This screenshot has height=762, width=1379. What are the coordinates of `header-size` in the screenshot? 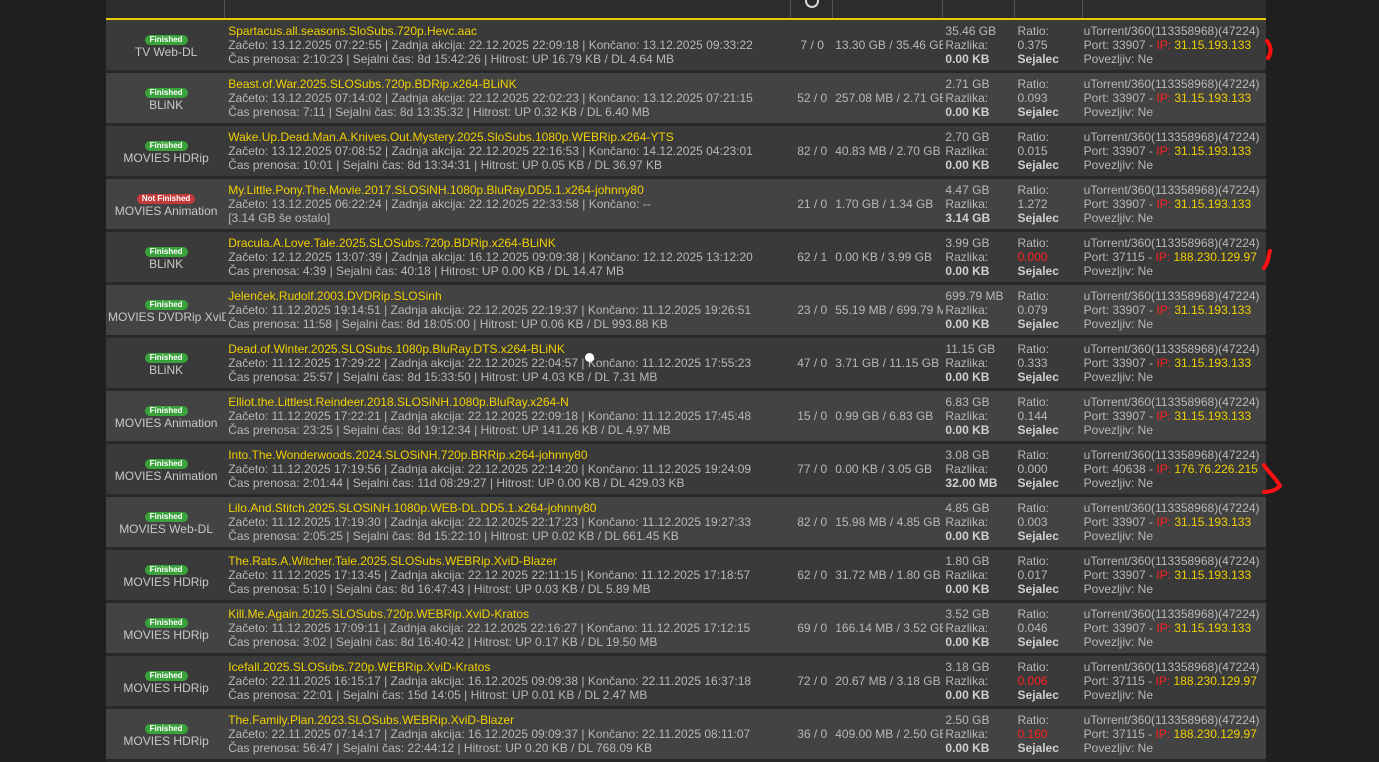 It's located at (978, 9).